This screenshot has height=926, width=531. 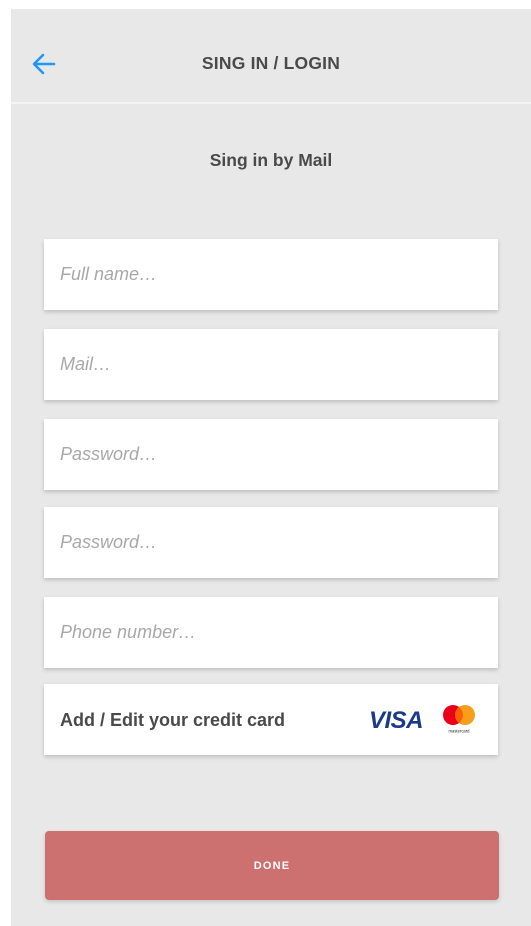 I want to click on full-name-input, so click(x=271, y=274).